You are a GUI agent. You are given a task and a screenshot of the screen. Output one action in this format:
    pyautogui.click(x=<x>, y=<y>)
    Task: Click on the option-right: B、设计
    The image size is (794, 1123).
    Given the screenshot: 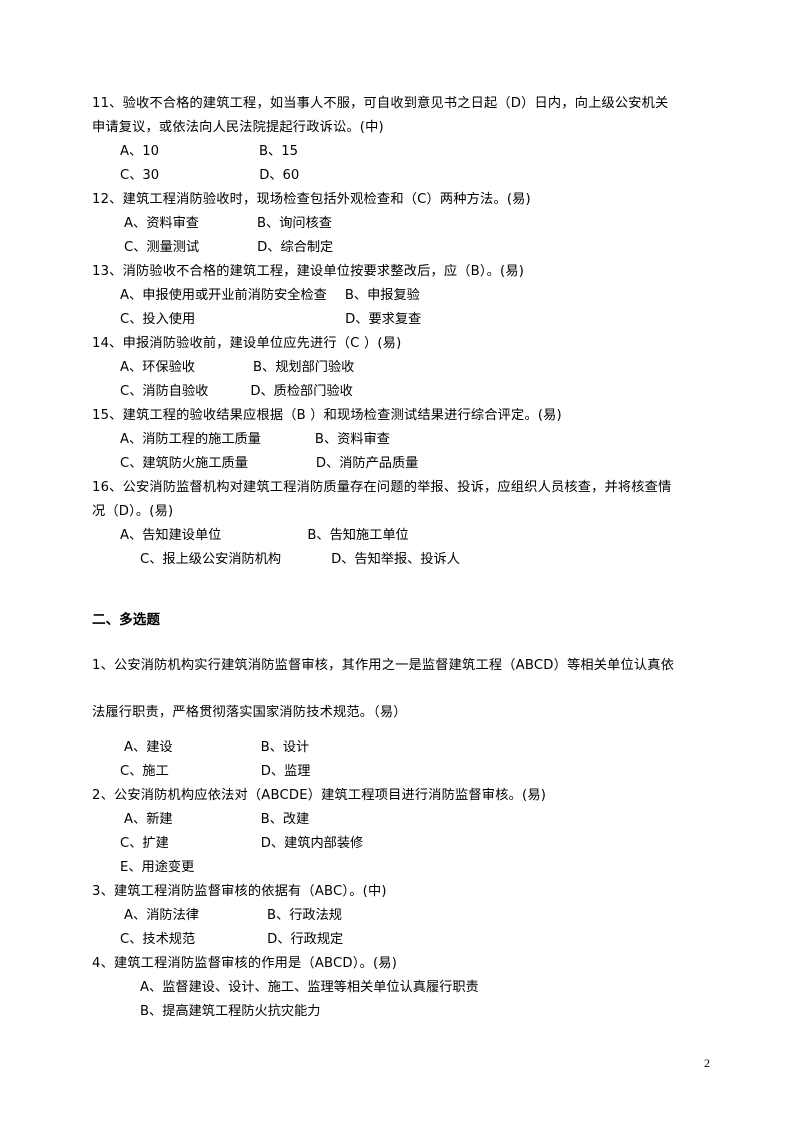 What is the action you would take?
    pyautogui.click(x=285, y=748)
    